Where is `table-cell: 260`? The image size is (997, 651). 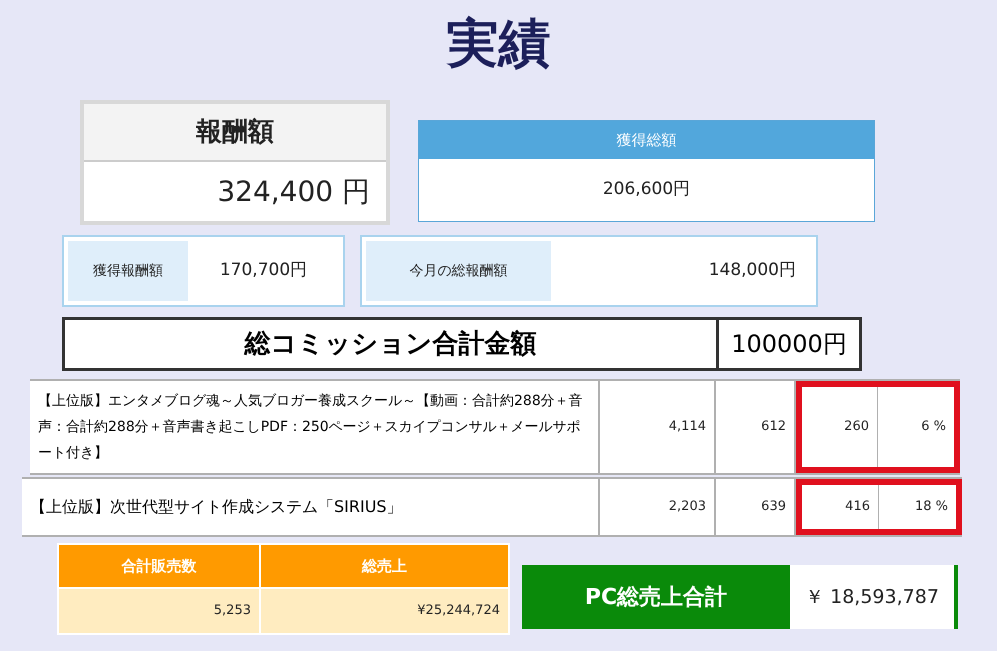 table-cell: 260 is located at coordinates (840, 427).